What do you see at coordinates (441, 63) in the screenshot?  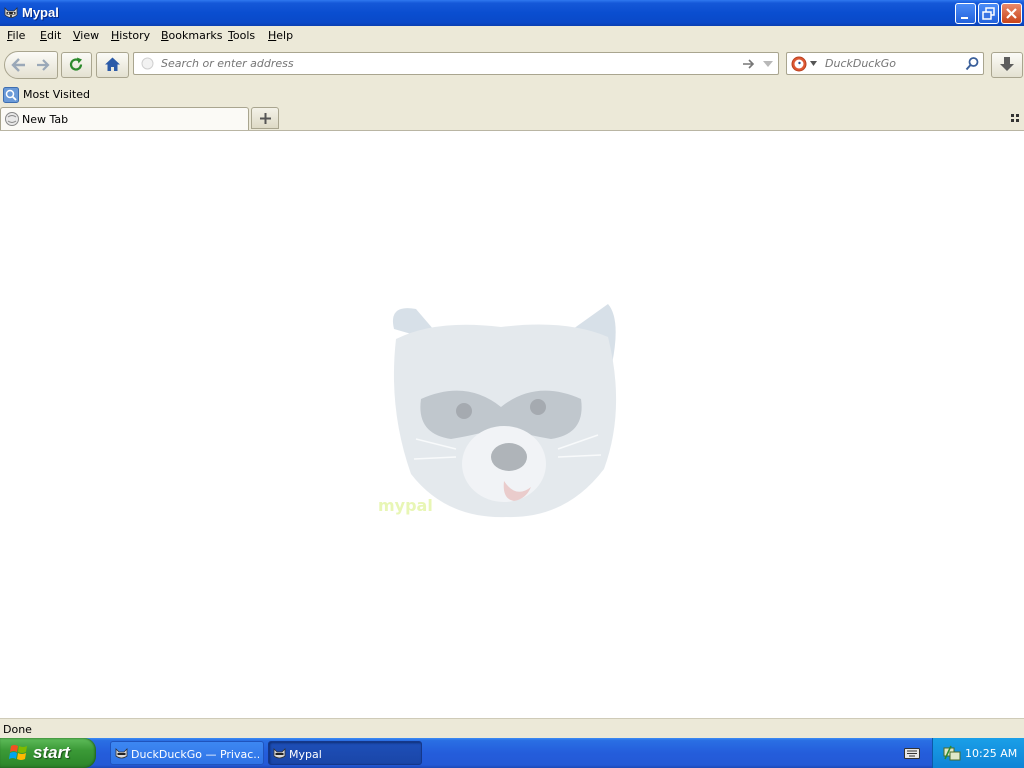 I see `address-input` at bounding box center [441, 63].